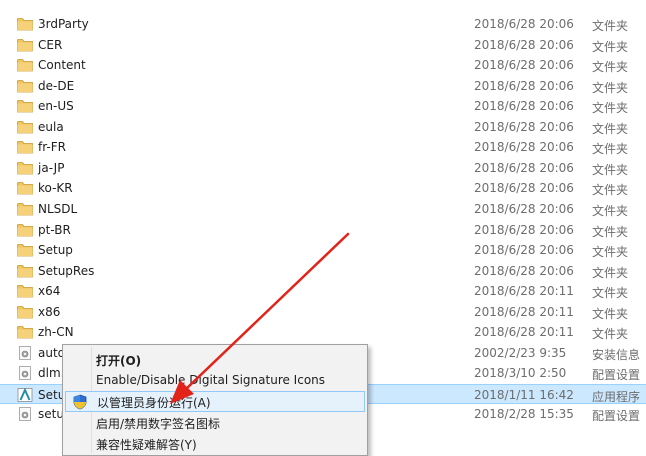 The image size is (646, 456). Describe the element at coordinates (25, 394) in the screenshot. I see `autodesk-app-icon` at that location.